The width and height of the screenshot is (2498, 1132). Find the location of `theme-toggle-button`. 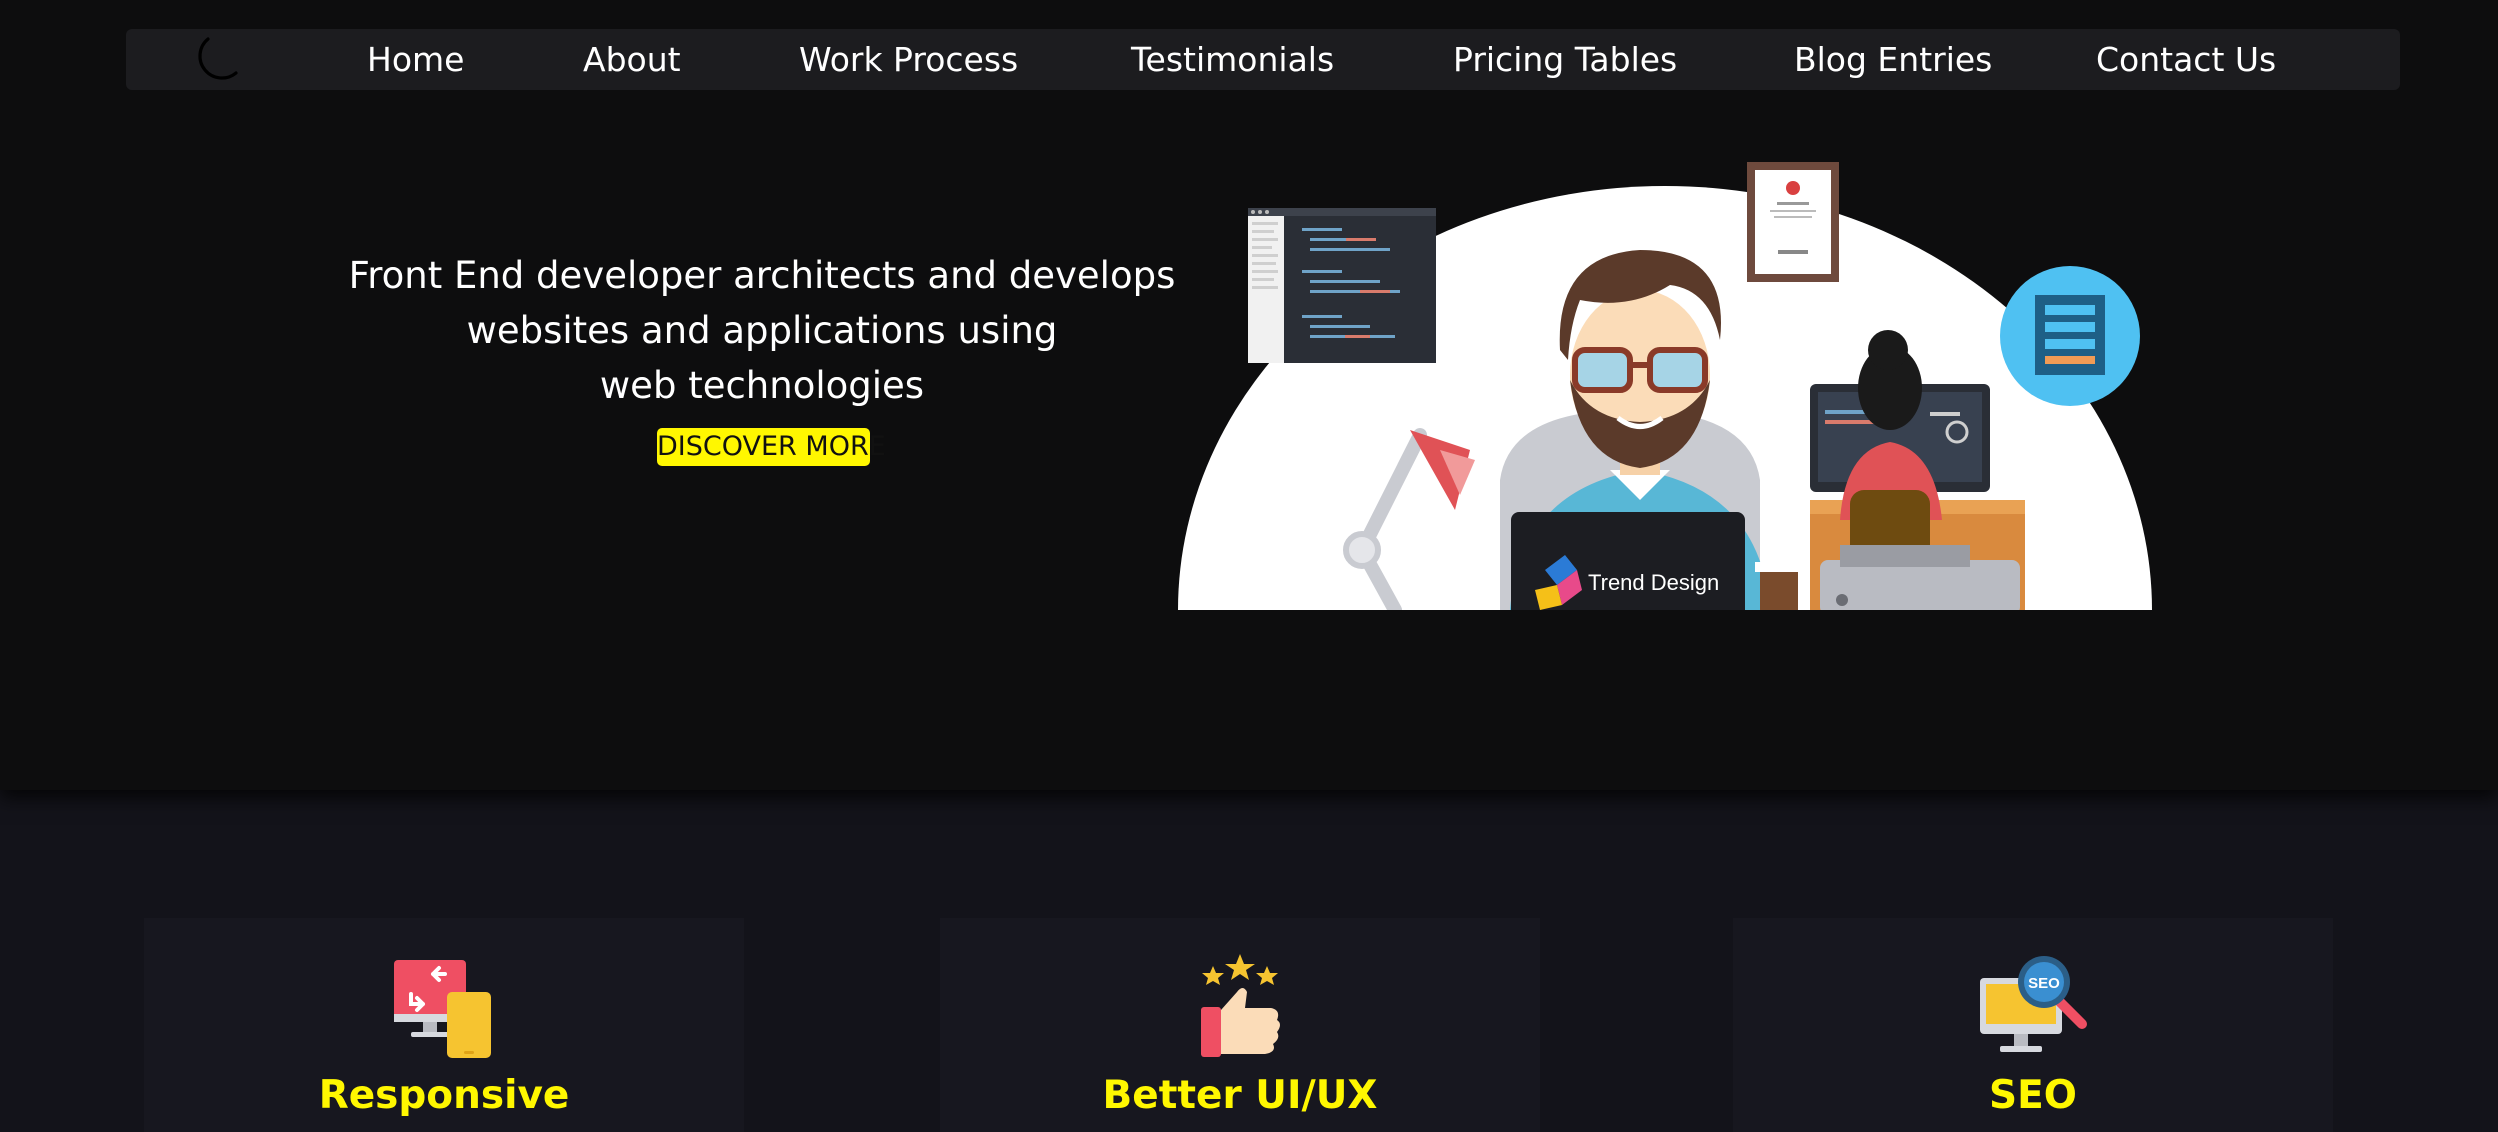

theme-toggle-button is located at coordinates (214, 60).